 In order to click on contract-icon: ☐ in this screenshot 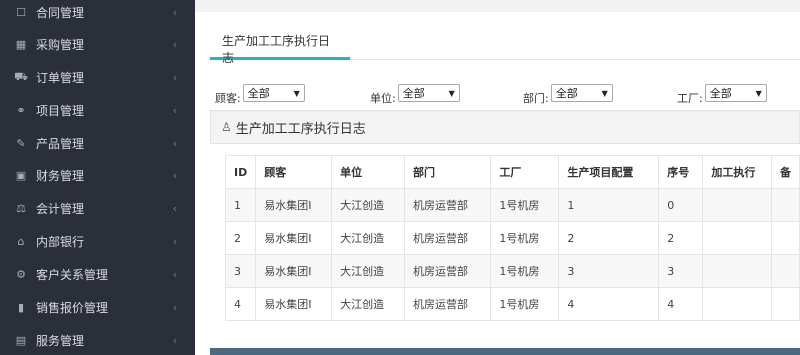, I will do `click(21, 12)`.